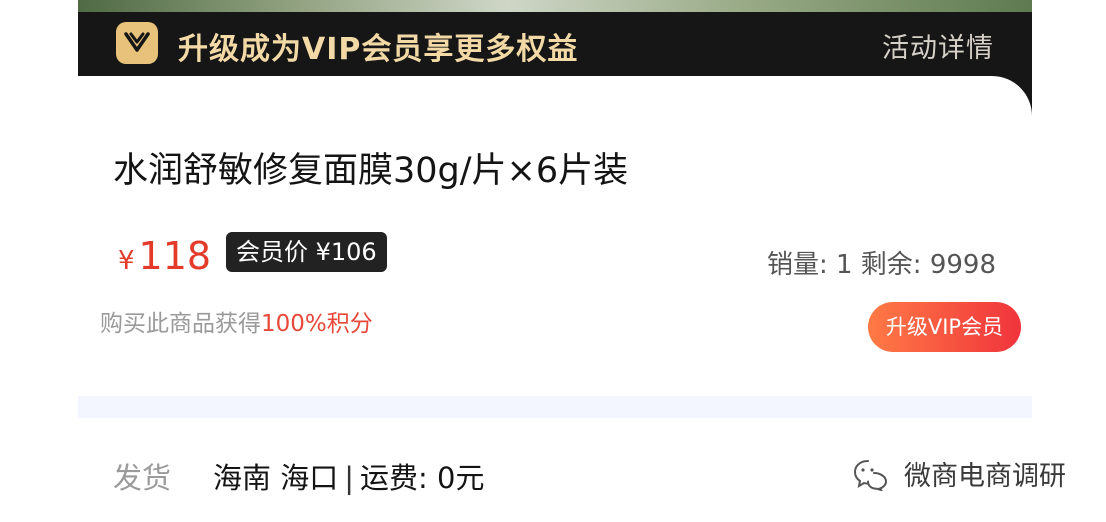  I want to click on shipping-label: 发货, so click(142, 478).